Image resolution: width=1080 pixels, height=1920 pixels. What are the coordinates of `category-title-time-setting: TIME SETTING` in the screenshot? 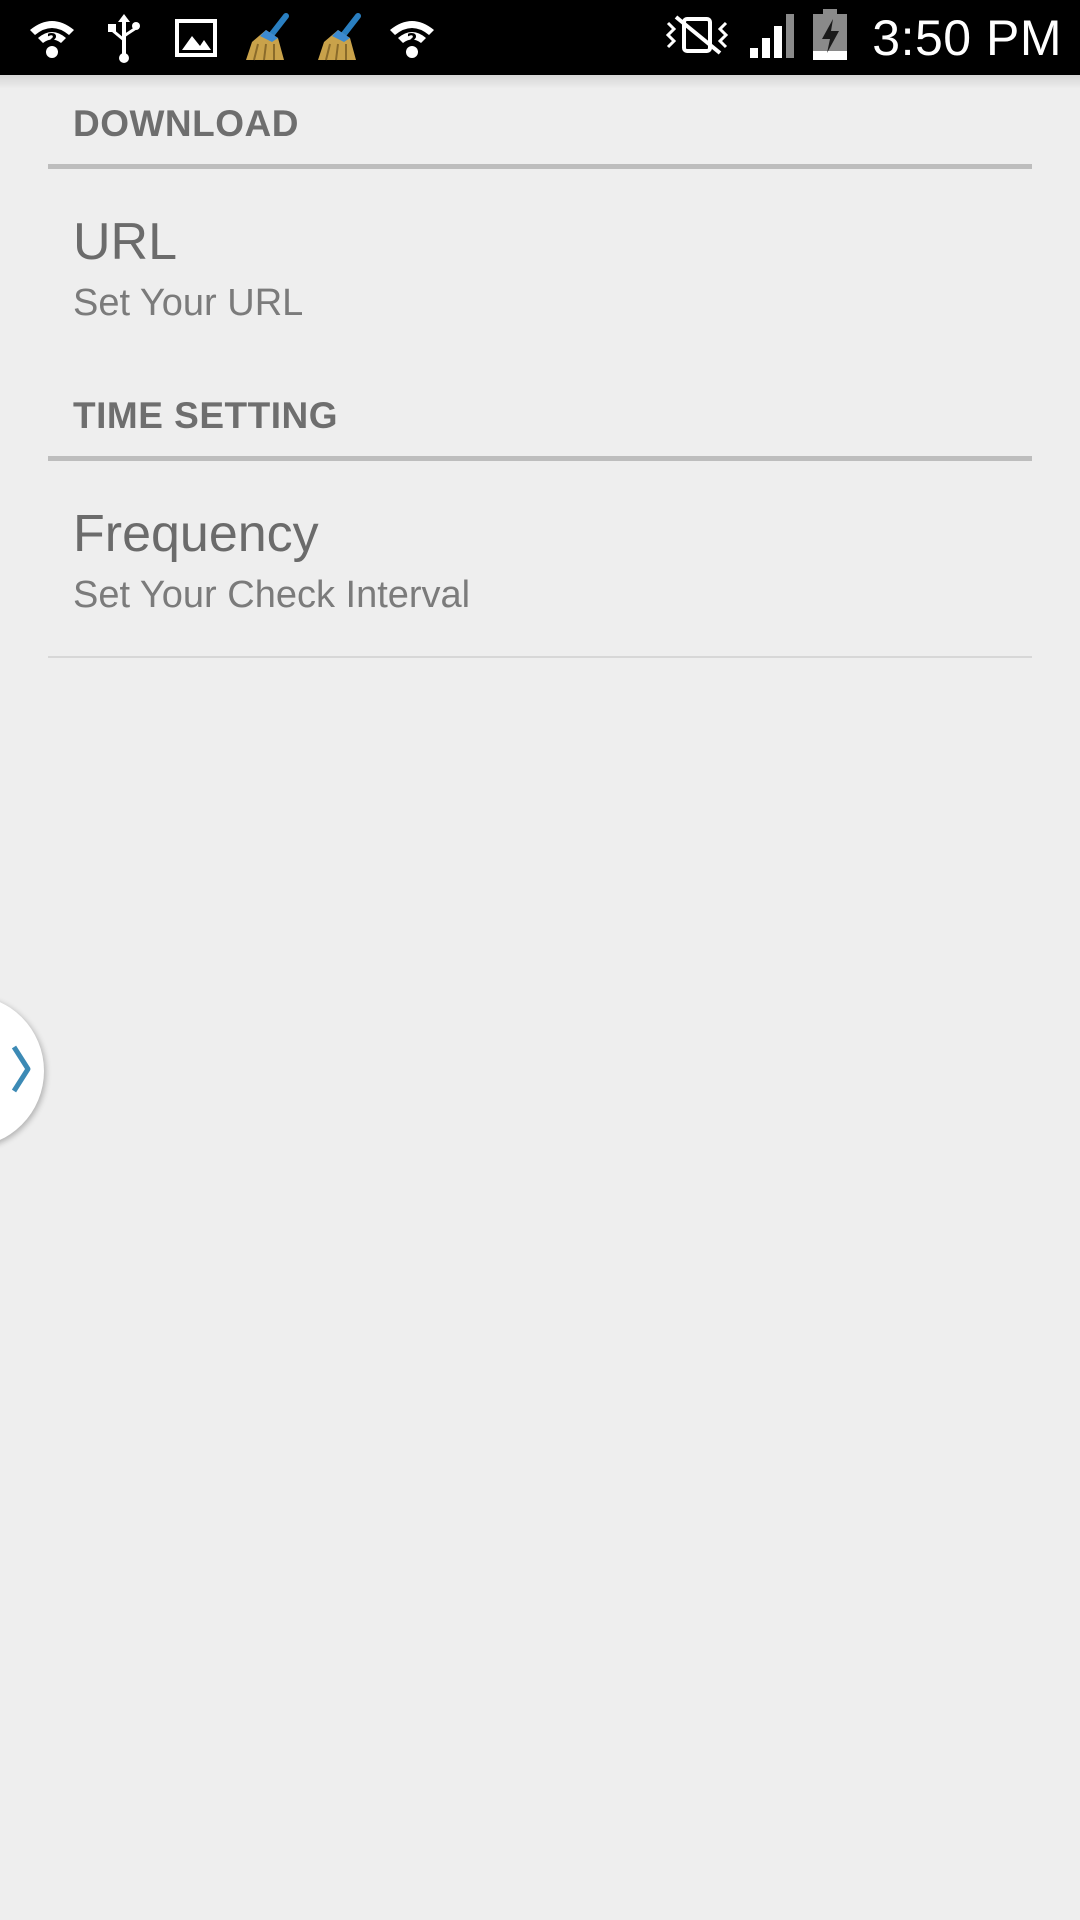 It's located at (205, 415).